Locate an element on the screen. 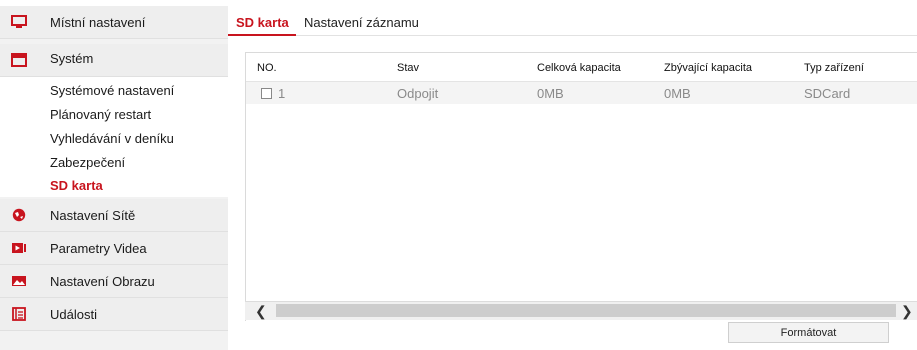  sidebar-item-nastaveni-site: Nastavení Sítě is located at coordinates (114, 215).